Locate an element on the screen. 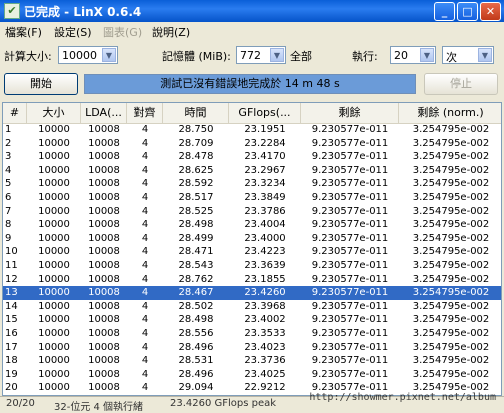 This screenshot has width=504, height=413. table-cell: 28.525 is located at coordinates (196, 211).